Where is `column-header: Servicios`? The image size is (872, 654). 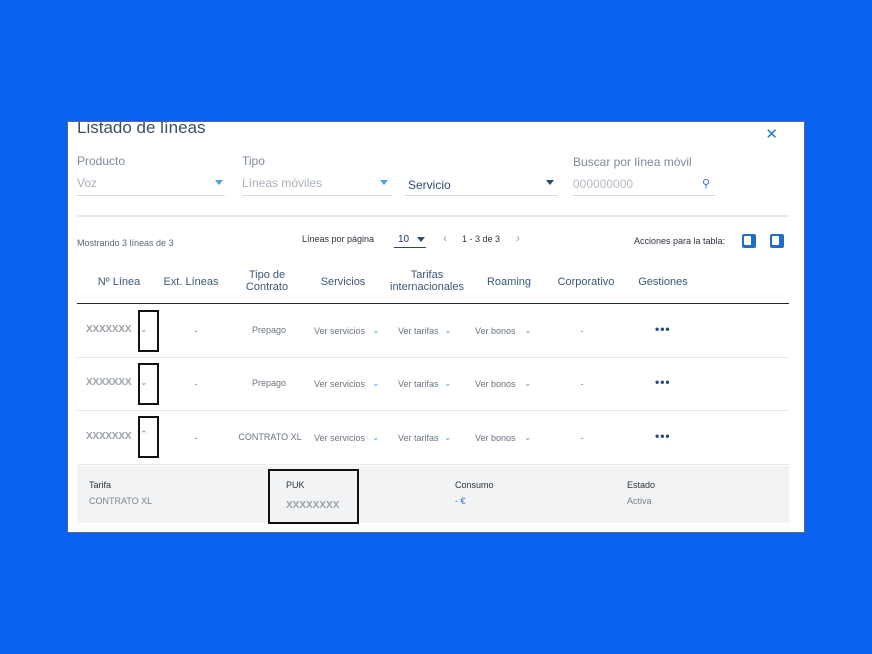
column-header: Servicios is located at coordinates (343, 282).